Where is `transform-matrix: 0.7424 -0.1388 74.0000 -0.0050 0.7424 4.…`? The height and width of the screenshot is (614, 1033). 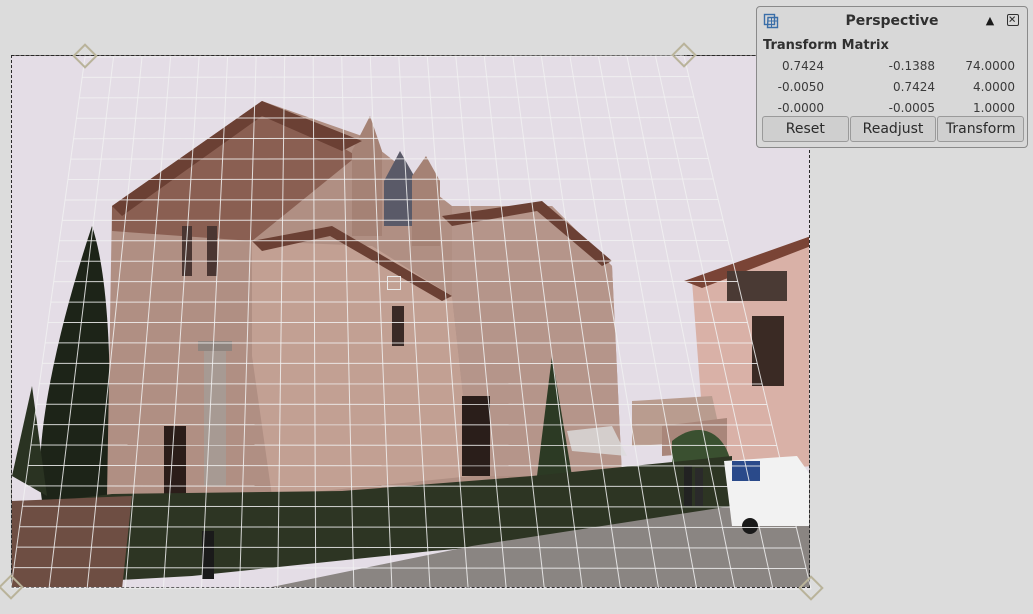
transform-matrix: 0.7424 -0.1388 74.0000 -0.0050 0.7424 4.… is located at coordinates (893, 88).